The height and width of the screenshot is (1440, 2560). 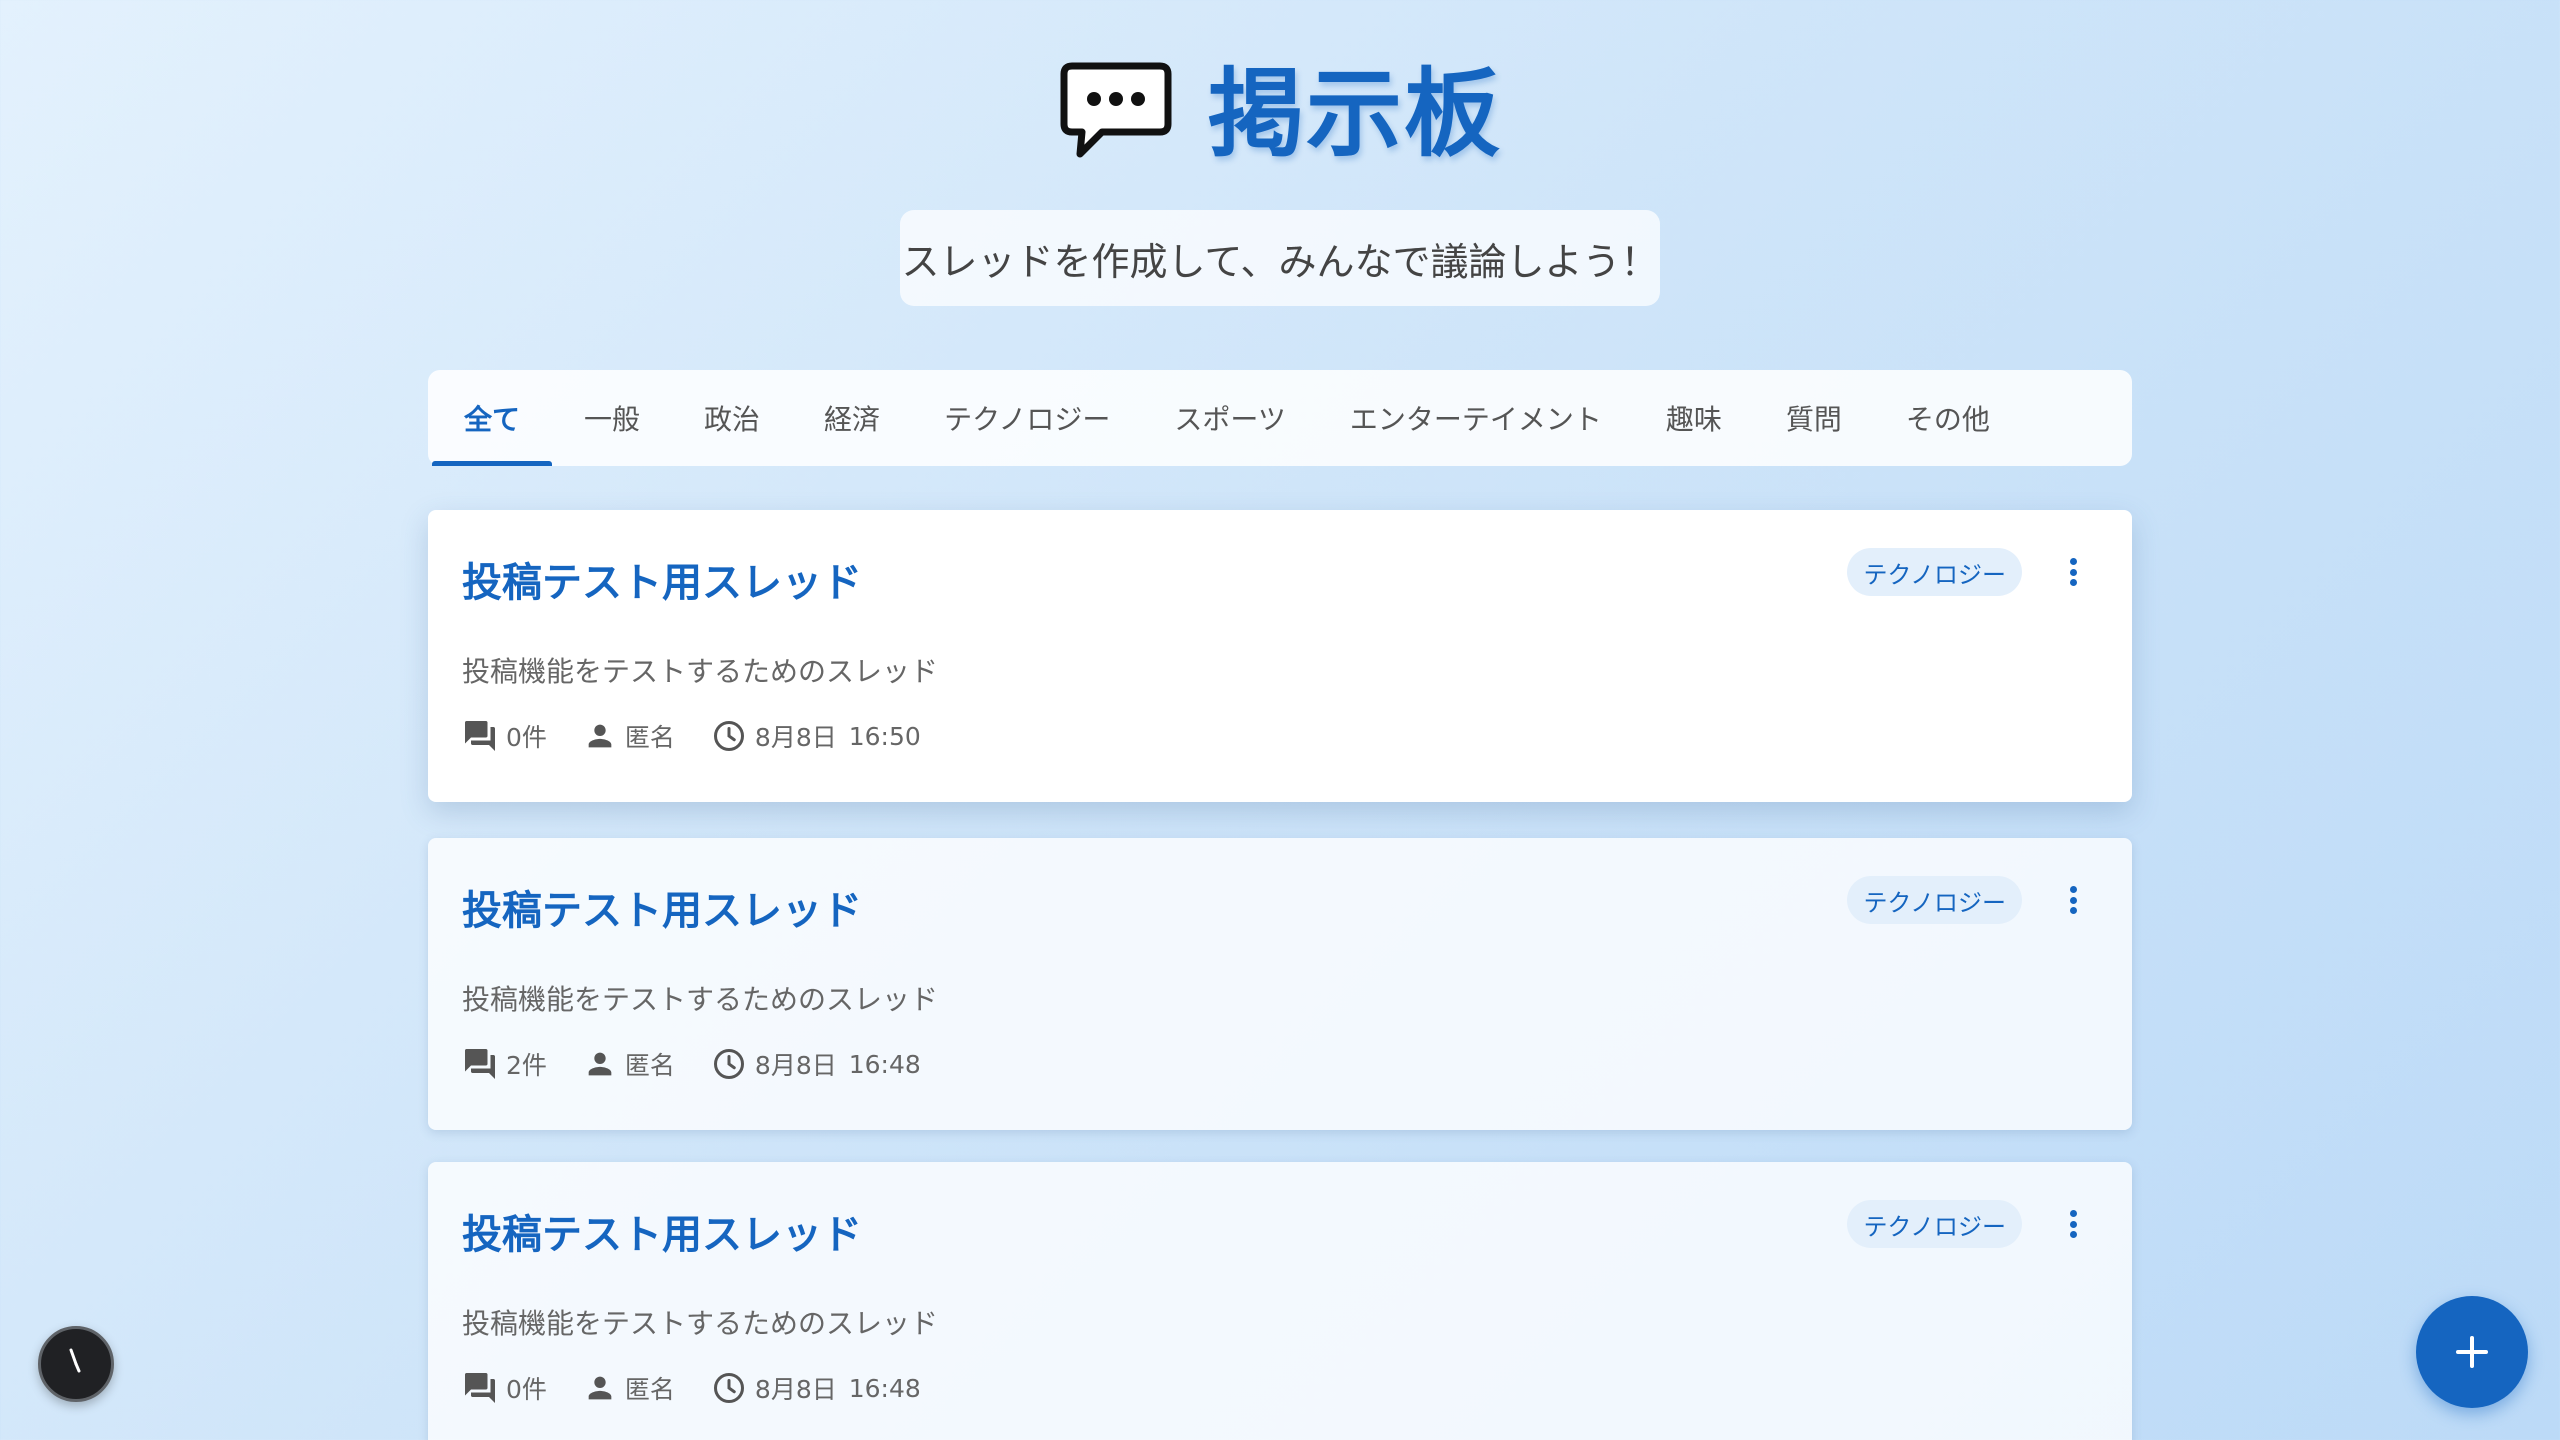 I want to click on reply-count-text: 2件, so click(x=526, y=1065).